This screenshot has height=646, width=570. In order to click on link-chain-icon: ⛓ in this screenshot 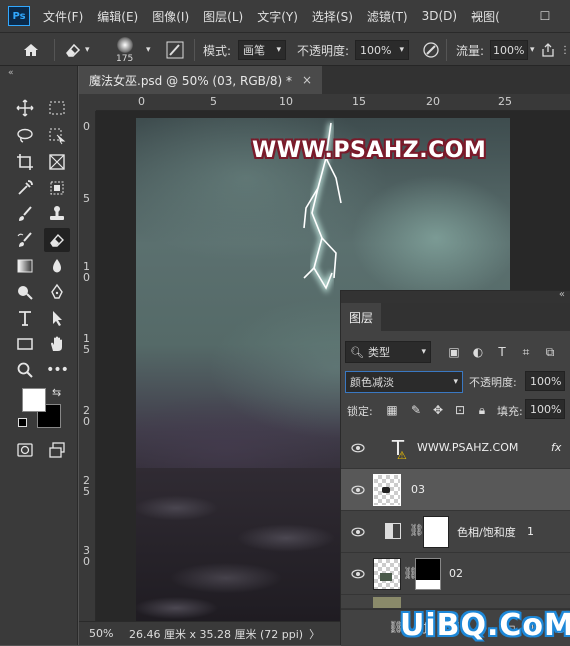, I will do `click(416, 530)`.